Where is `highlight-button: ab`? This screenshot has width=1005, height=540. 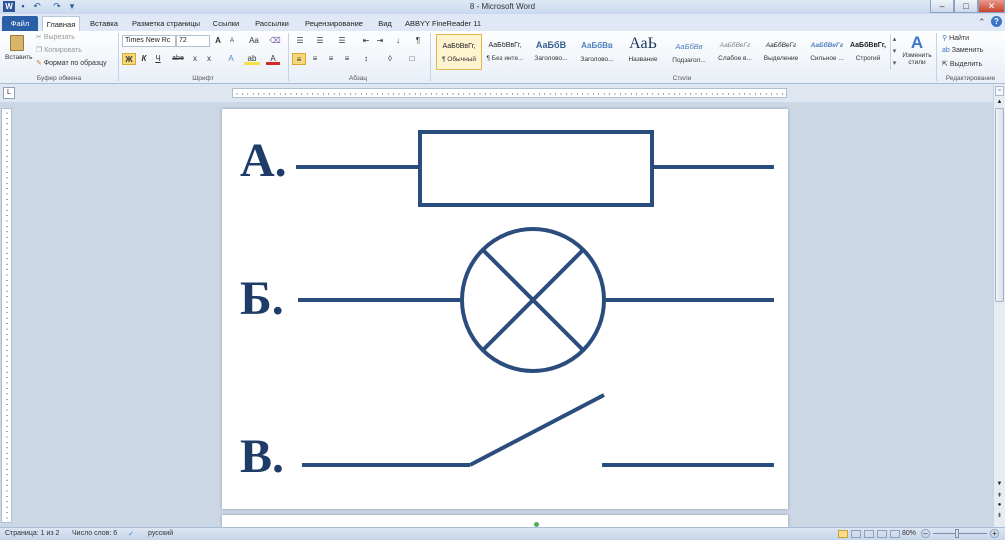 highlight-button: ab is located at coordinates (252, 59).